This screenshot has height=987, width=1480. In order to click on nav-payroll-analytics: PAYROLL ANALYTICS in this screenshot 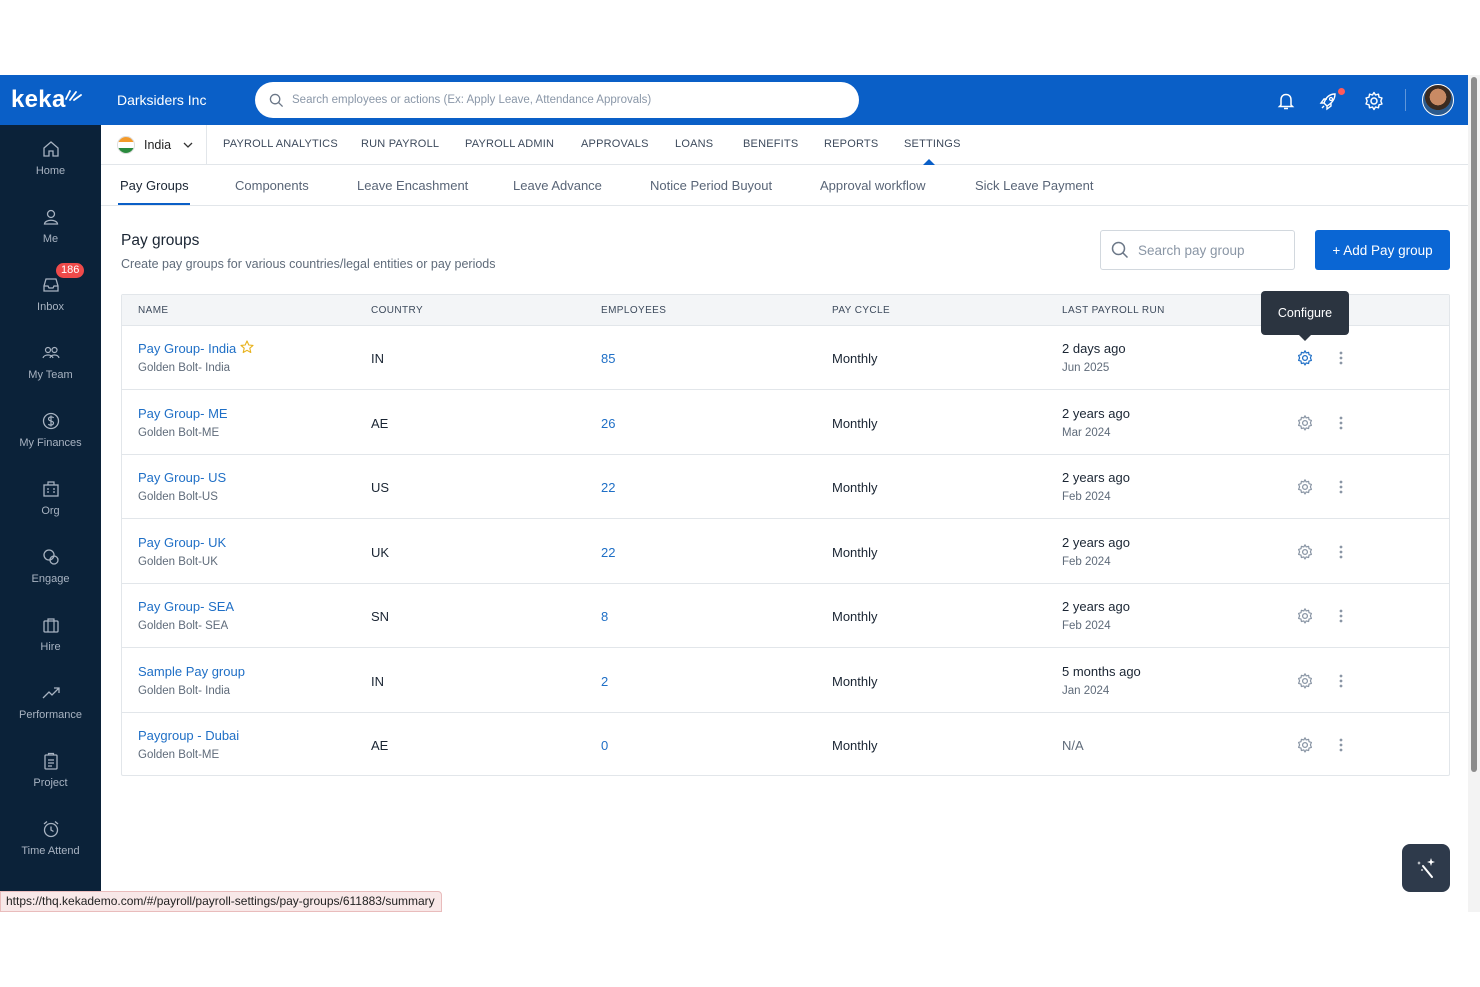, I will do `click(280, 144)`.